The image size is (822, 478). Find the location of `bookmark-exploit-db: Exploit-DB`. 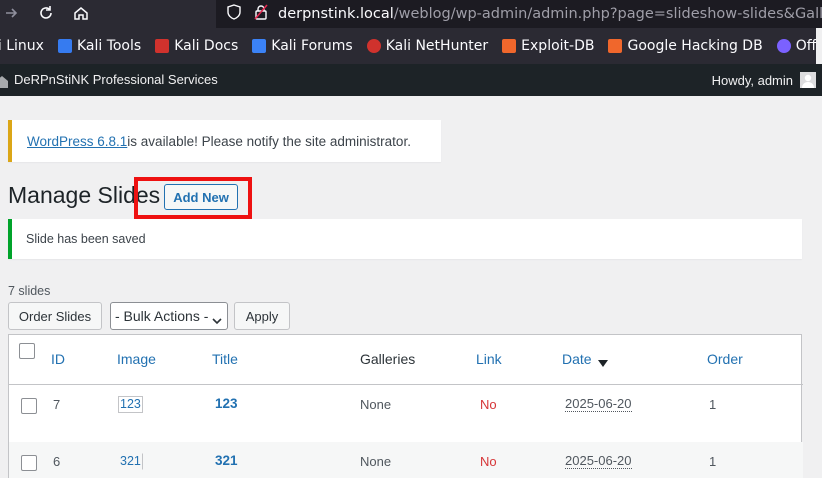

bookmark-exploit-db: Exploit-DB is located at coordinates (548, 46).